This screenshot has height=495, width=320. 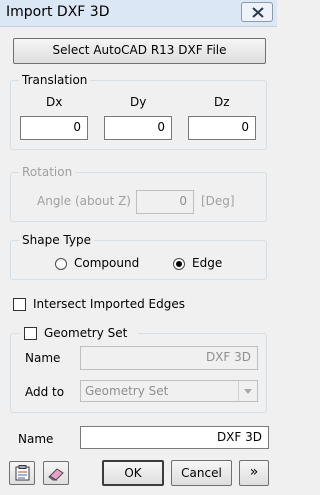 What do you see at coordinates (139, 51) in the screenshot?
I see `select-dxf-file-button: Select AutoCAD R13 DXF File` at bounding box center [139, 51].